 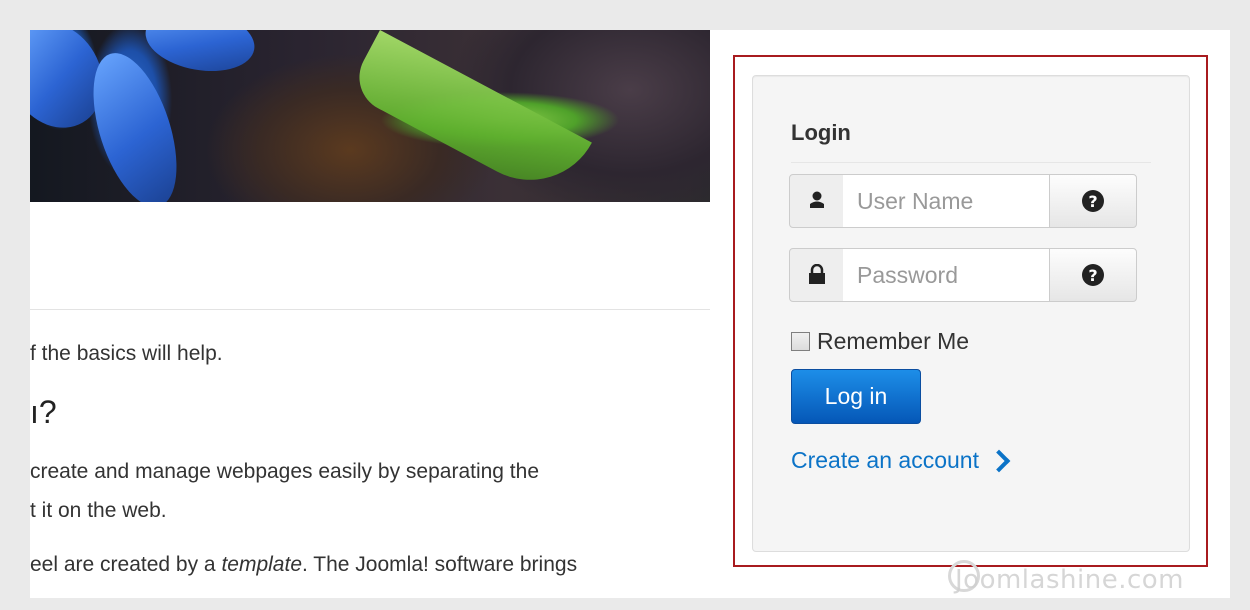 I want to click on article-text-line: t it on the web., so click(x=98, y=510).